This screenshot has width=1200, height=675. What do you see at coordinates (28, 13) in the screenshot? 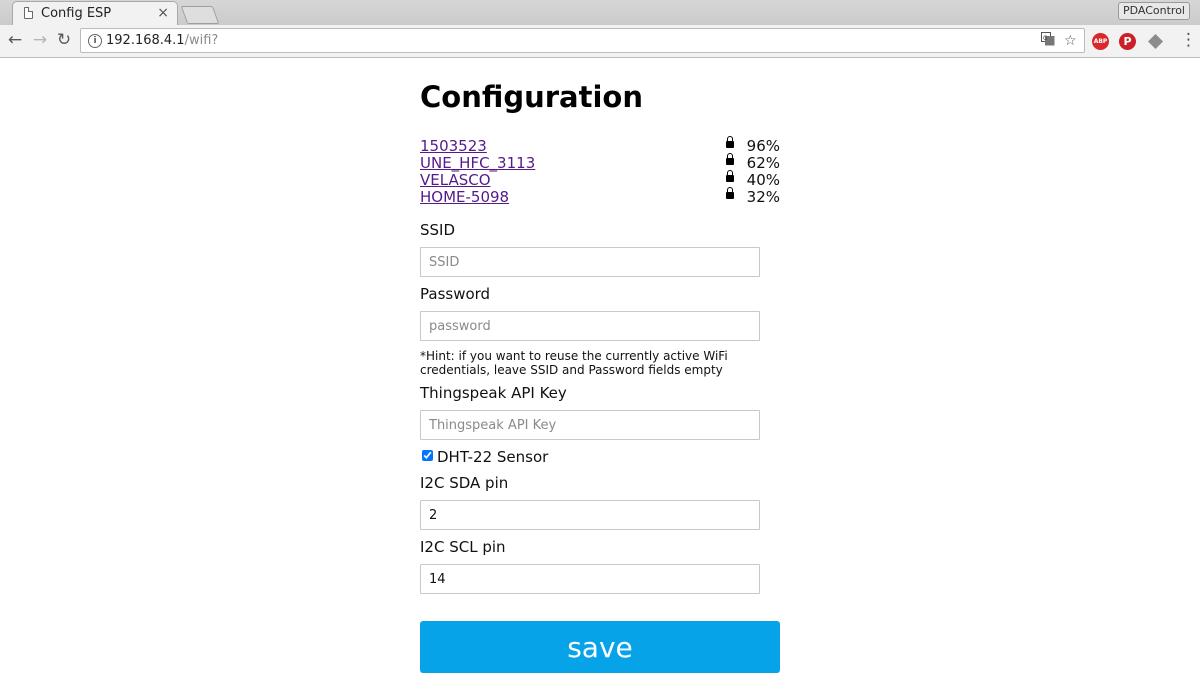
I see `page-icon` at bounding box center [28, 13].